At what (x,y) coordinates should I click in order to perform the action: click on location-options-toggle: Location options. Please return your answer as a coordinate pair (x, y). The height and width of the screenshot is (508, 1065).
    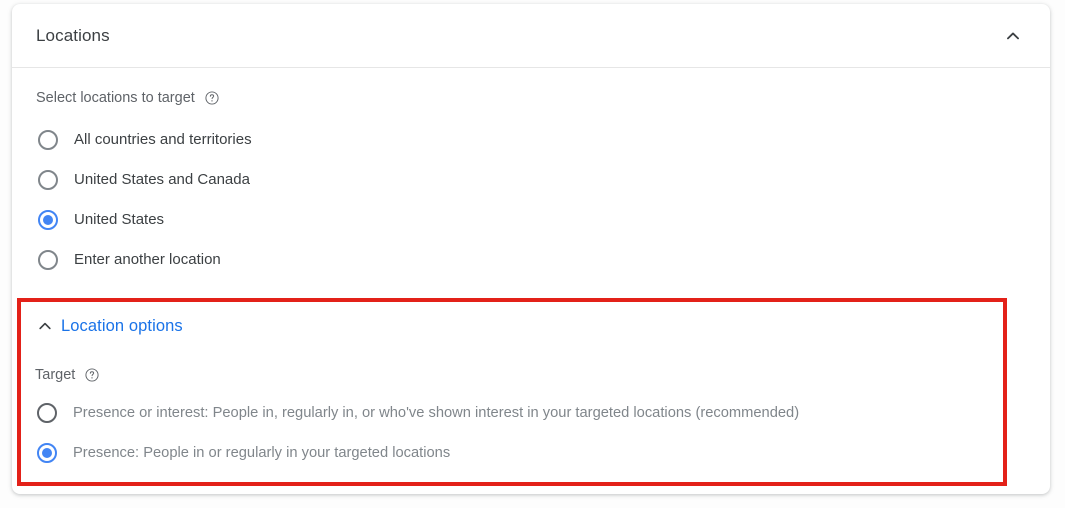
    Looking at the image, I should click on (109, 326).